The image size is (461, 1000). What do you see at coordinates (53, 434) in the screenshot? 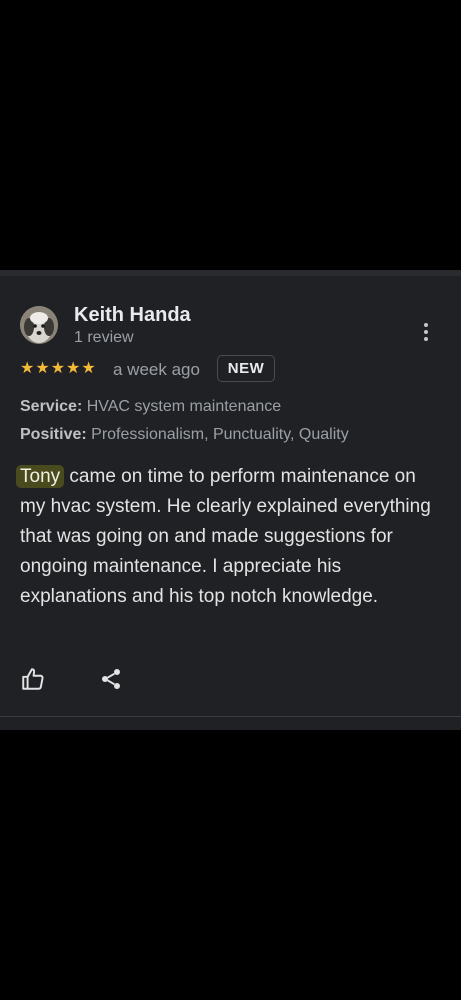
I see `positive-label: Positive:` at bounding box center [53, 434].